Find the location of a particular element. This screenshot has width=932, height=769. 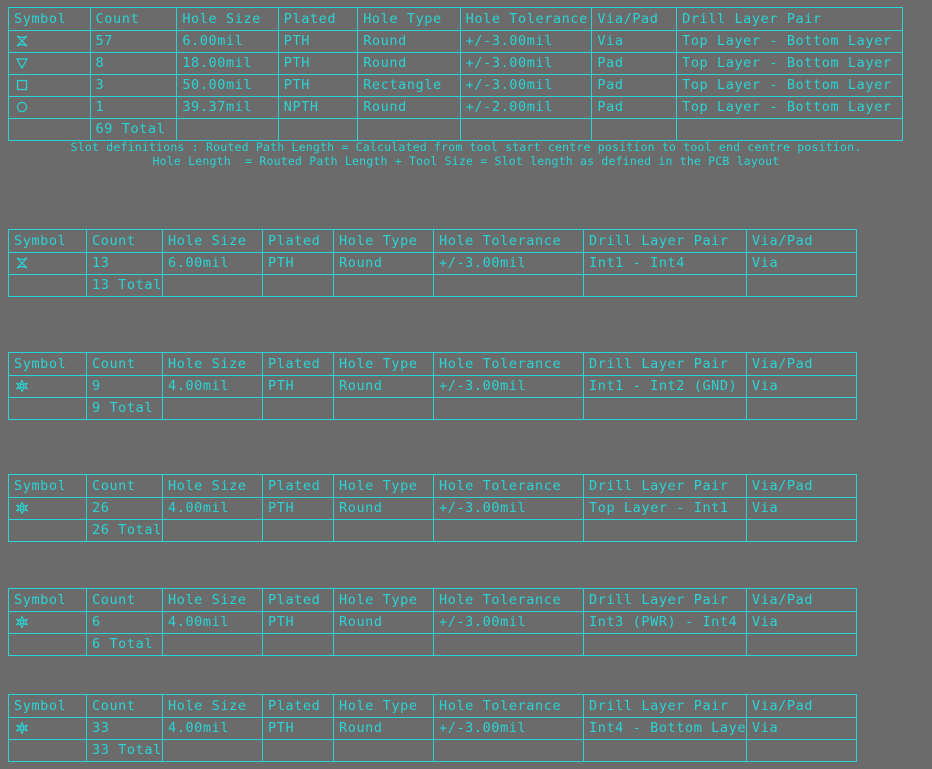

cell-count: 57 is located at coordinates (133, 41).